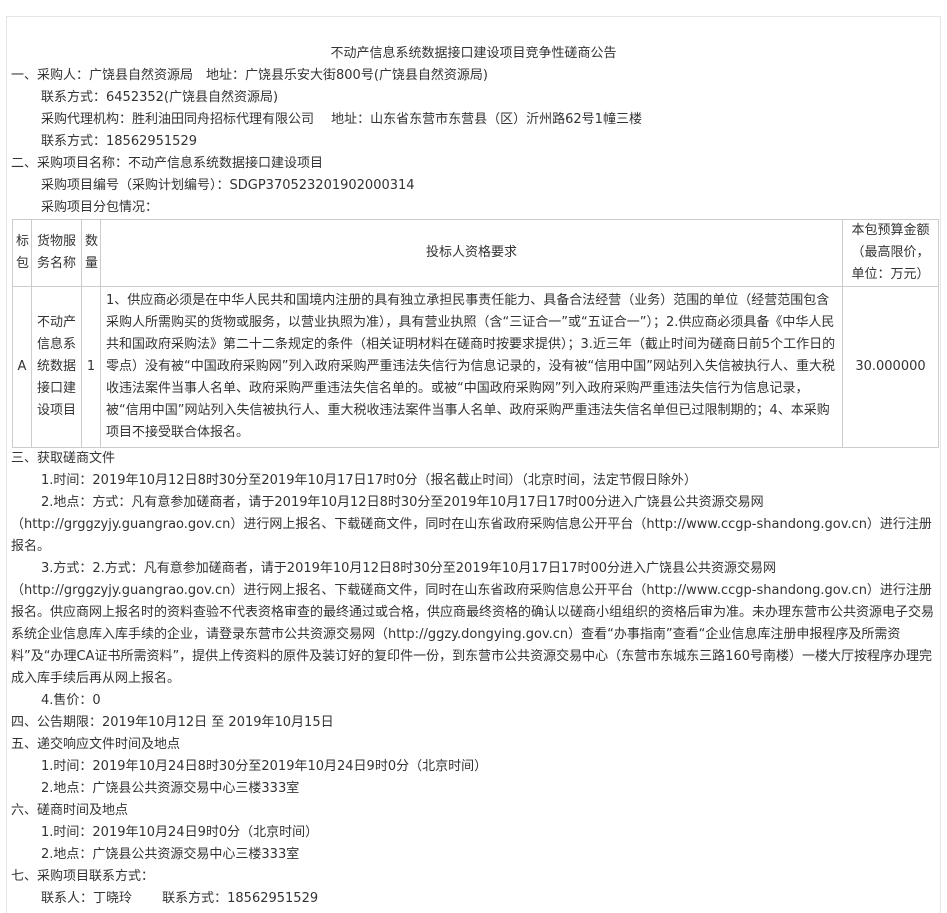 The width and height of the screenshot is (947, 913). Describe the element at coordinates (83, 876) in the screenshot. I see `contact-heading: 七、采购项目联系方式：` at that location.